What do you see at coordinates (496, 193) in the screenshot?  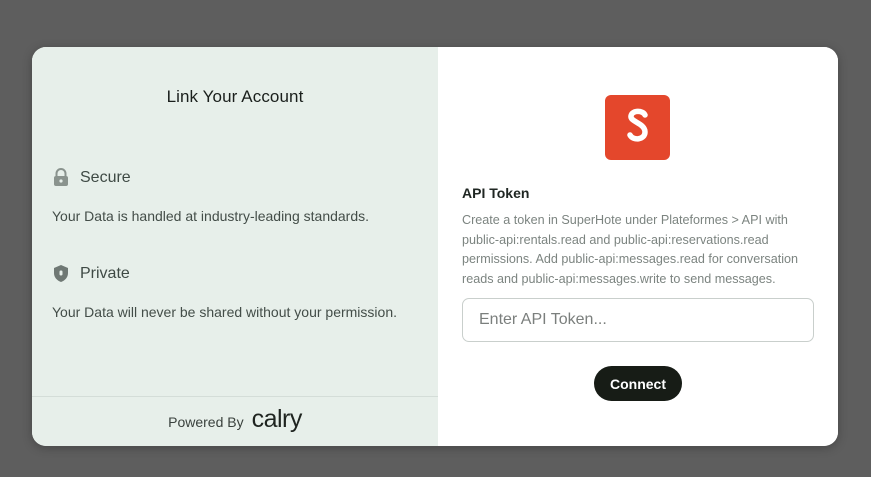 I see `api-token-label: API Token` at bounding box center [496, 193].